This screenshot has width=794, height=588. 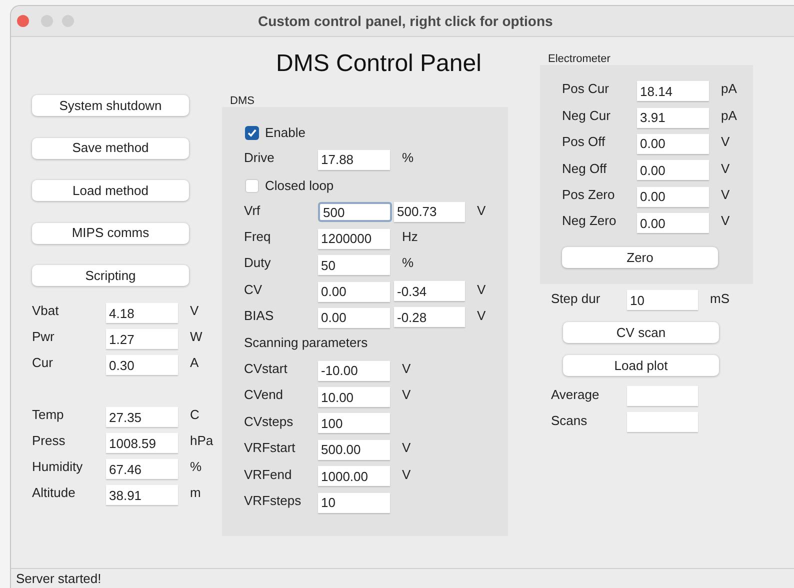 What do you see at coordinates (23, 21) in the screenshot?
I see `close-icon` at bounding box center [23, 21].